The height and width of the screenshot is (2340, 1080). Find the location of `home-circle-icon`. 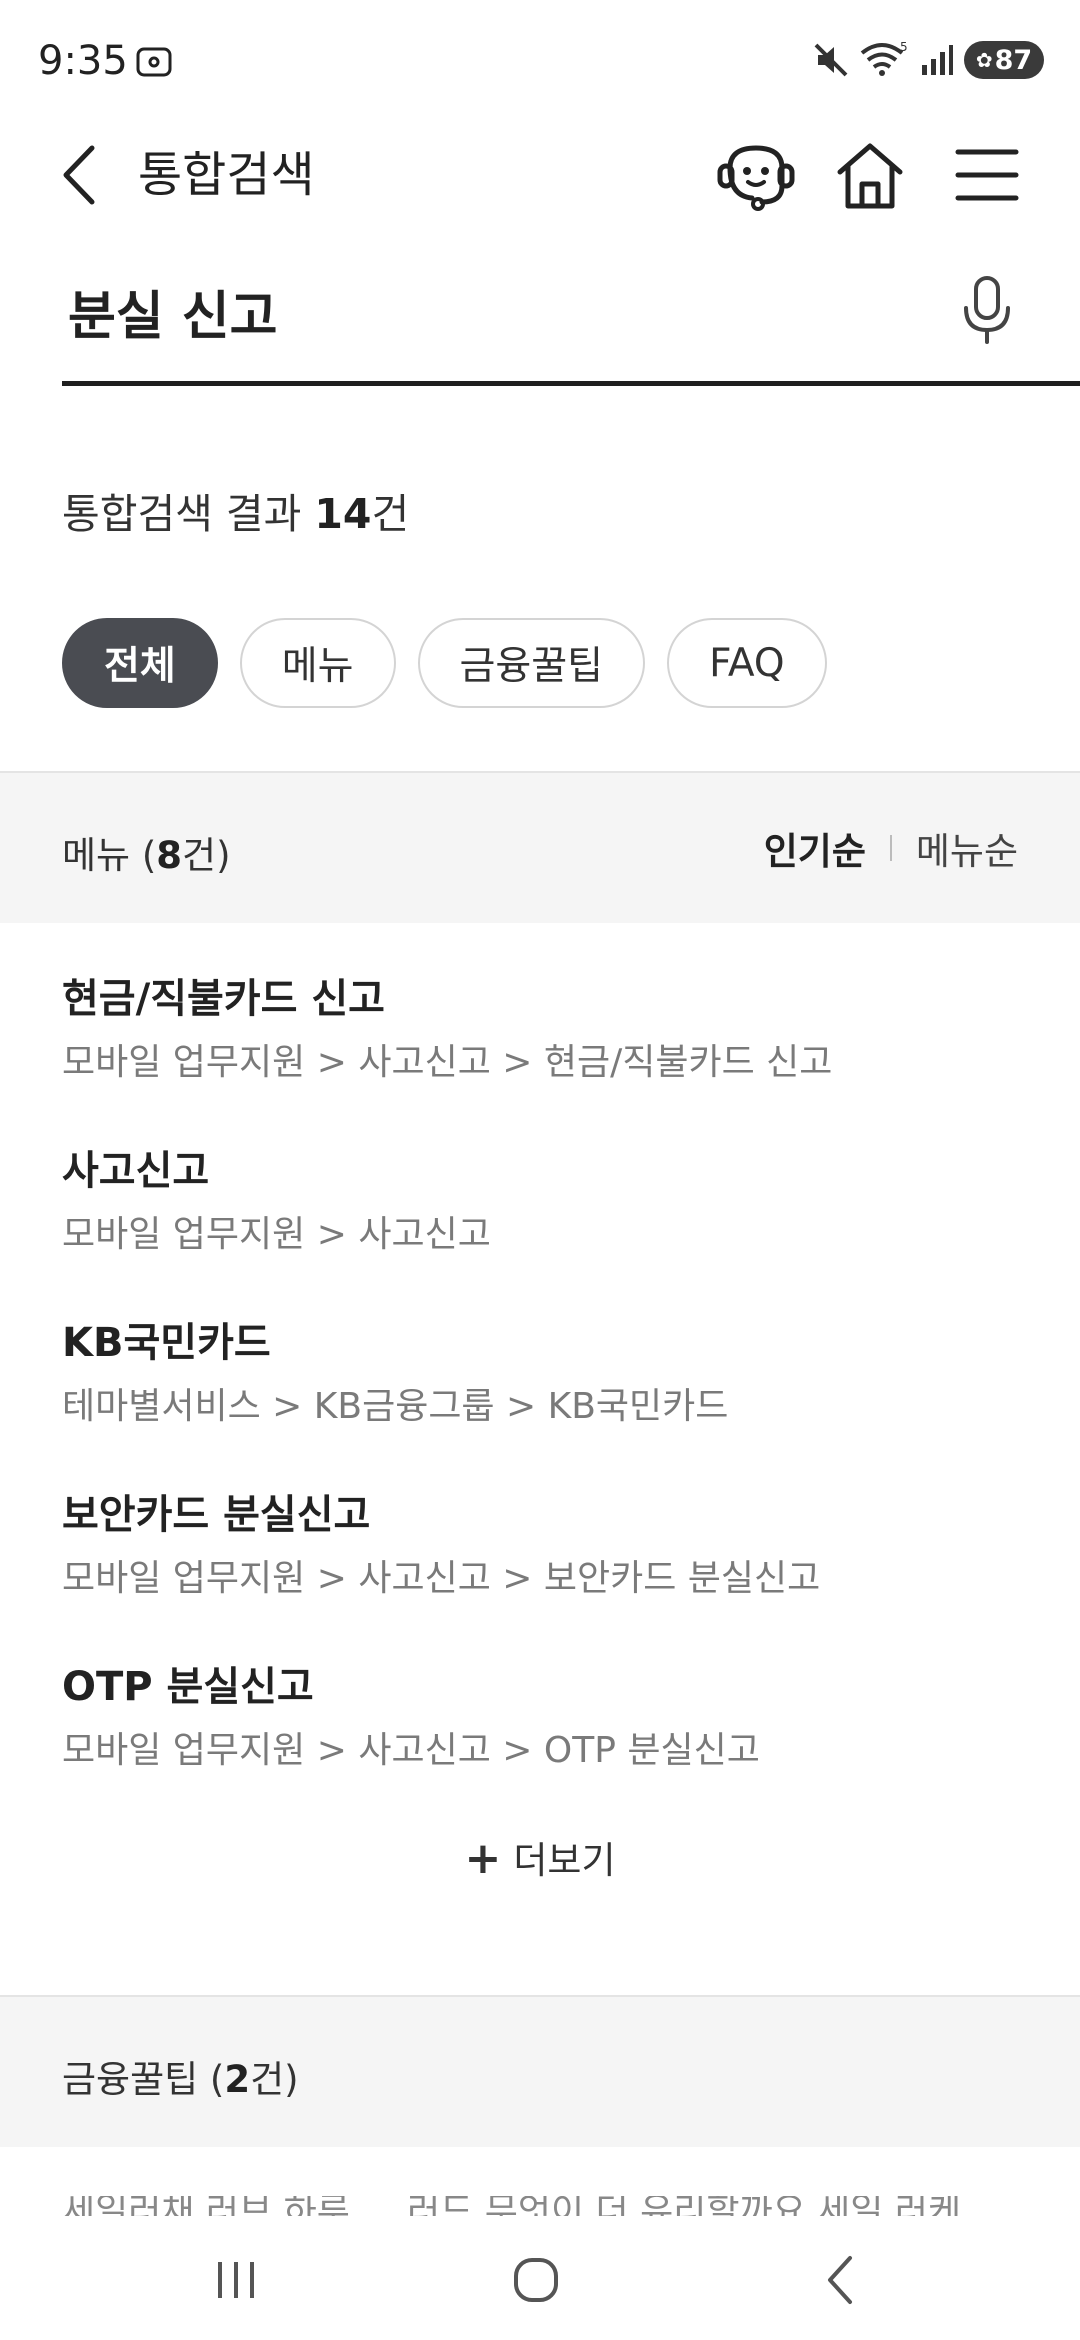

home-circle-icon is located at coordinates (536, 2280).